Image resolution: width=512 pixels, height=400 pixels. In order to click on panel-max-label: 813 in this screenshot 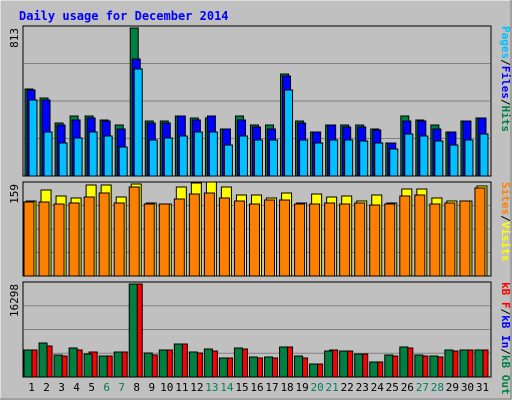, I will do `click(14, 38)`.